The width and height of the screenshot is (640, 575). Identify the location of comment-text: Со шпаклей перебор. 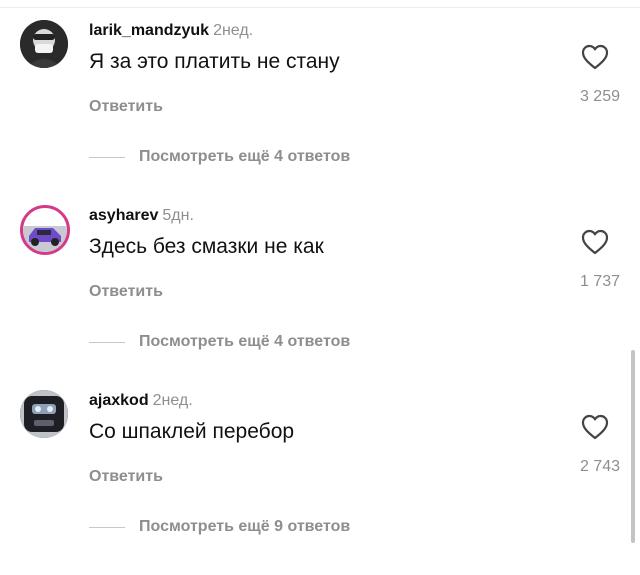
(192, 431).